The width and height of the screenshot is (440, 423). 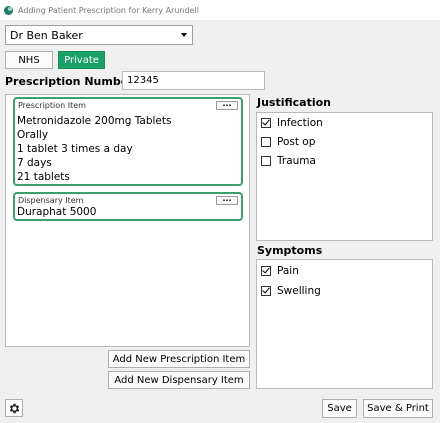 I want to click on prescription-item-line: 21 tablets, so click(x=43, y=177).